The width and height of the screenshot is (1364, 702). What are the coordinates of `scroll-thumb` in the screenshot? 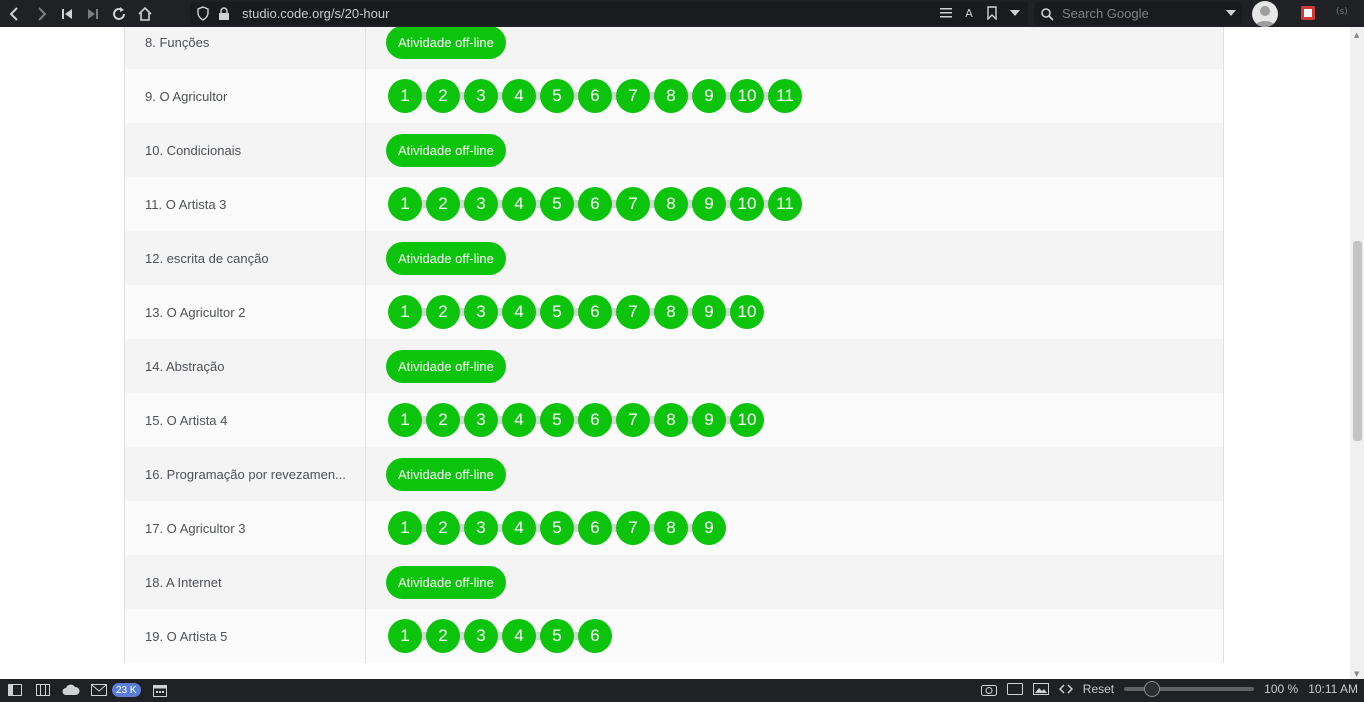 It's located at (1357, 341).